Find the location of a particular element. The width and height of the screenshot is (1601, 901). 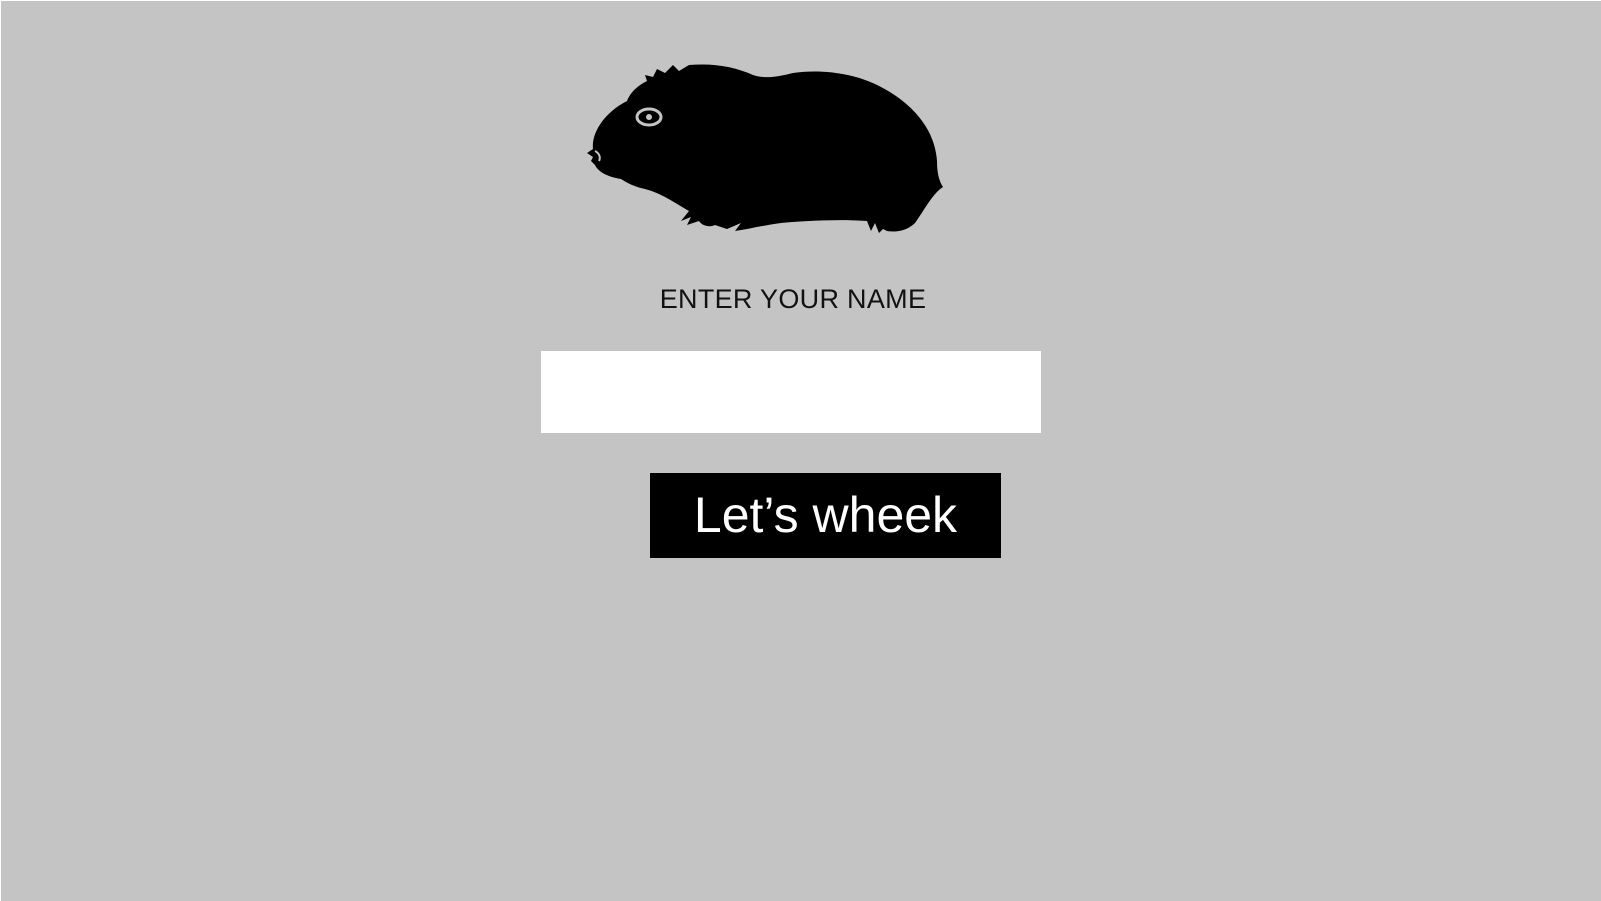

name-input is located at coordinates (791, 392).